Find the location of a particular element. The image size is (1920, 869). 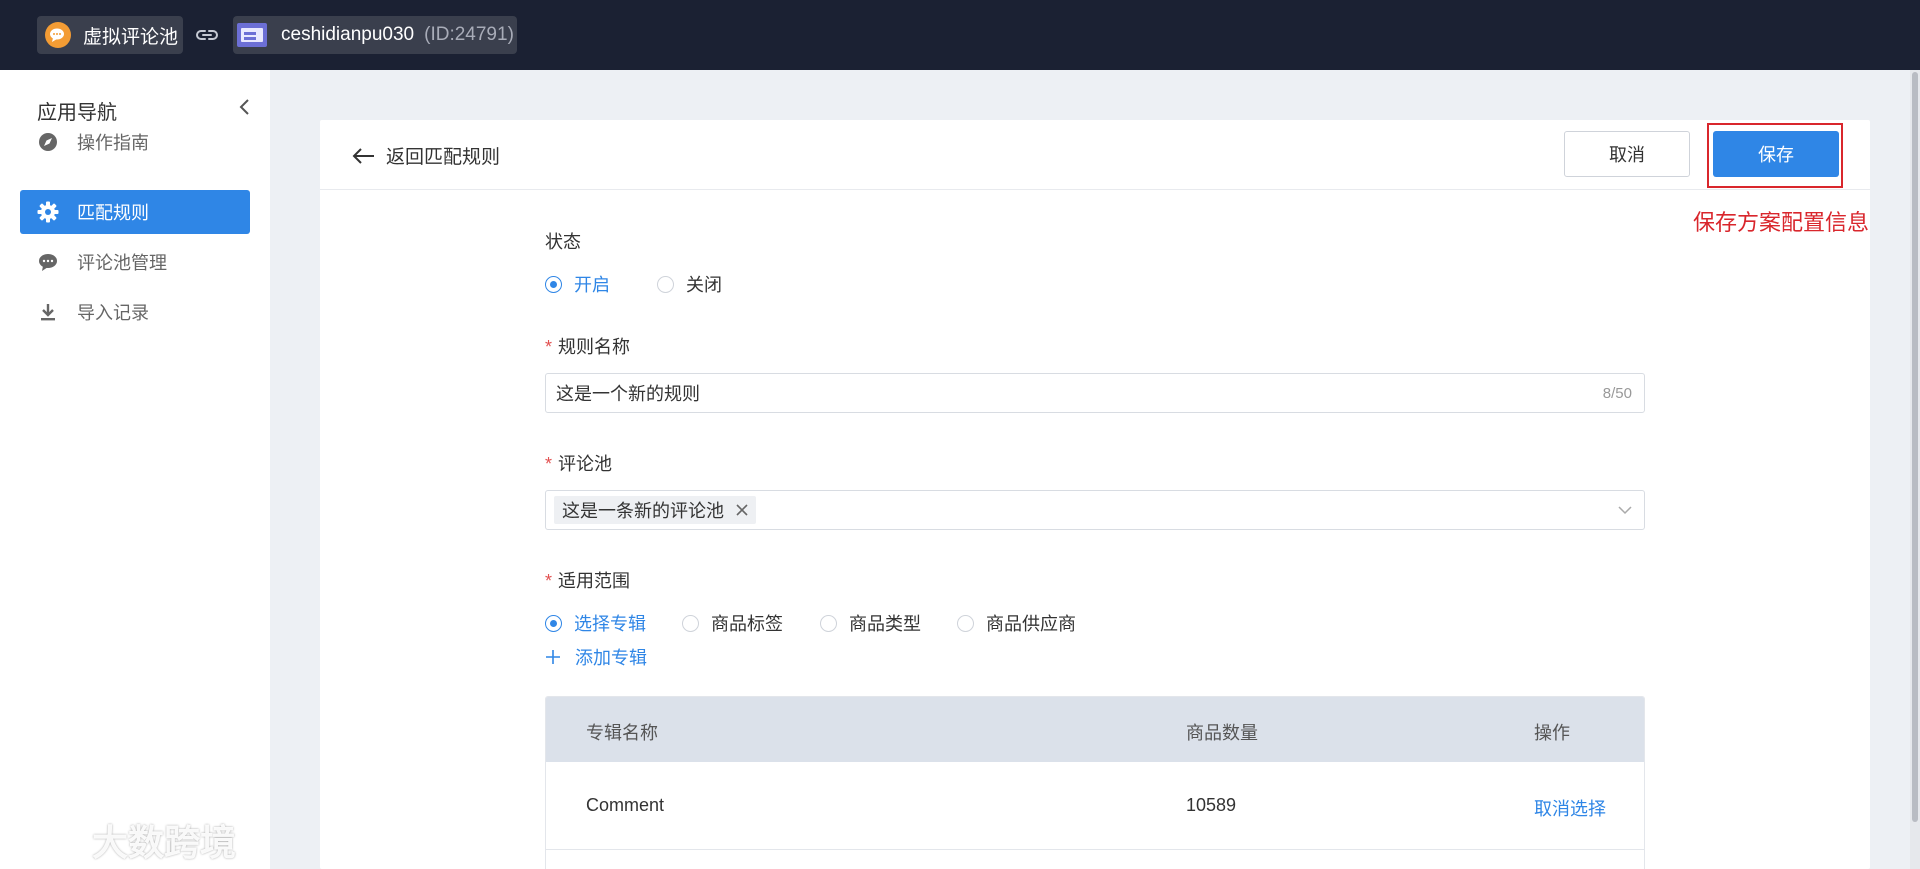

plus-icon is located at coordinates (553, 657).